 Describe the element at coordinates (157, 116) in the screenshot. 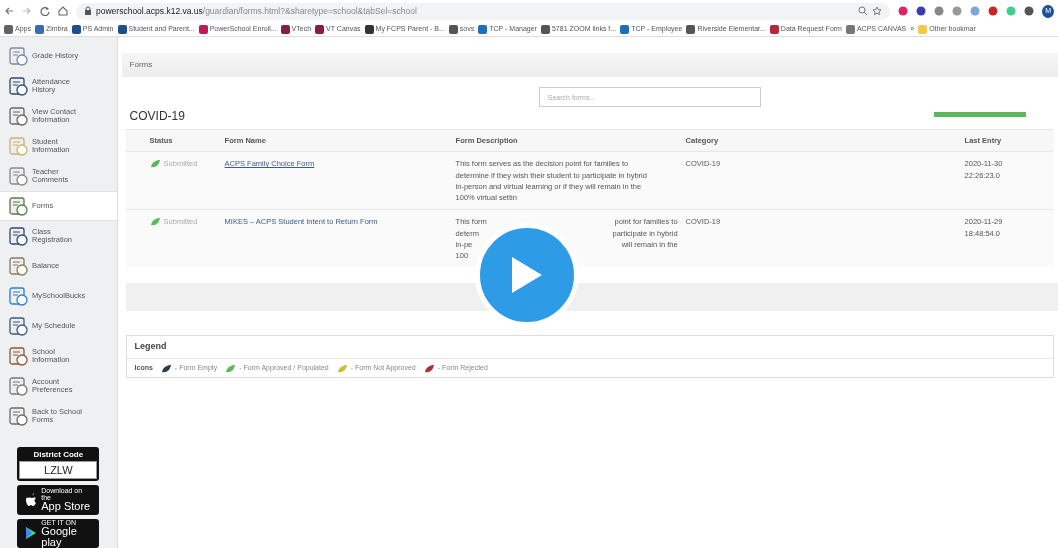

I see `section-title: COVID-19` at that location.